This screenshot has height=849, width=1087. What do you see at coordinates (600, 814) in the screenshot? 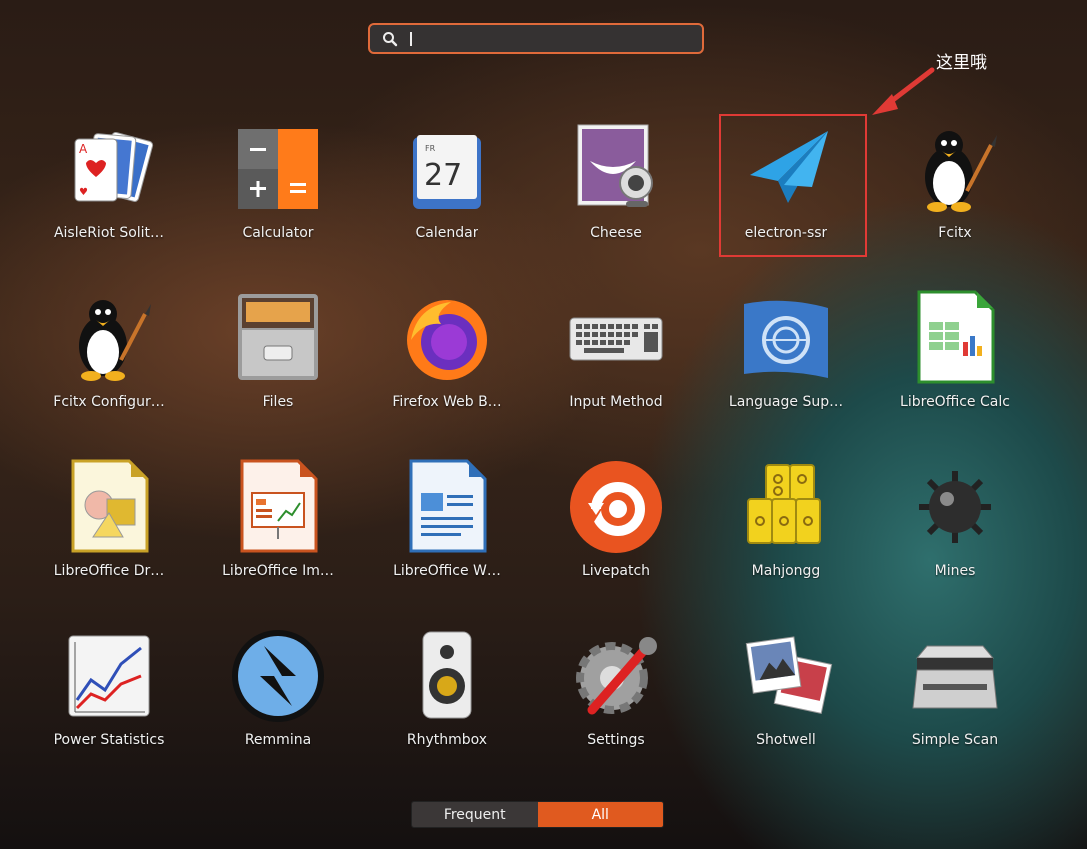
I see `tab-all: All` at bounding box center [600, 814].